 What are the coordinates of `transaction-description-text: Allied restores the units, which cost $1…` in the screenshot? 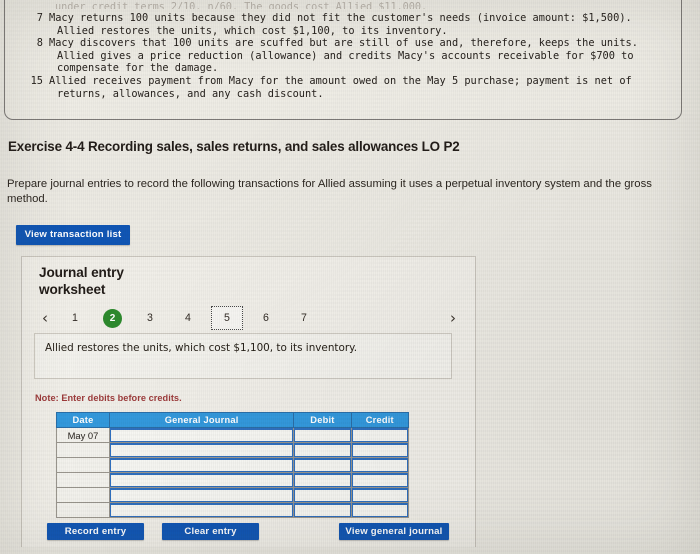 It's located at (201, 348).